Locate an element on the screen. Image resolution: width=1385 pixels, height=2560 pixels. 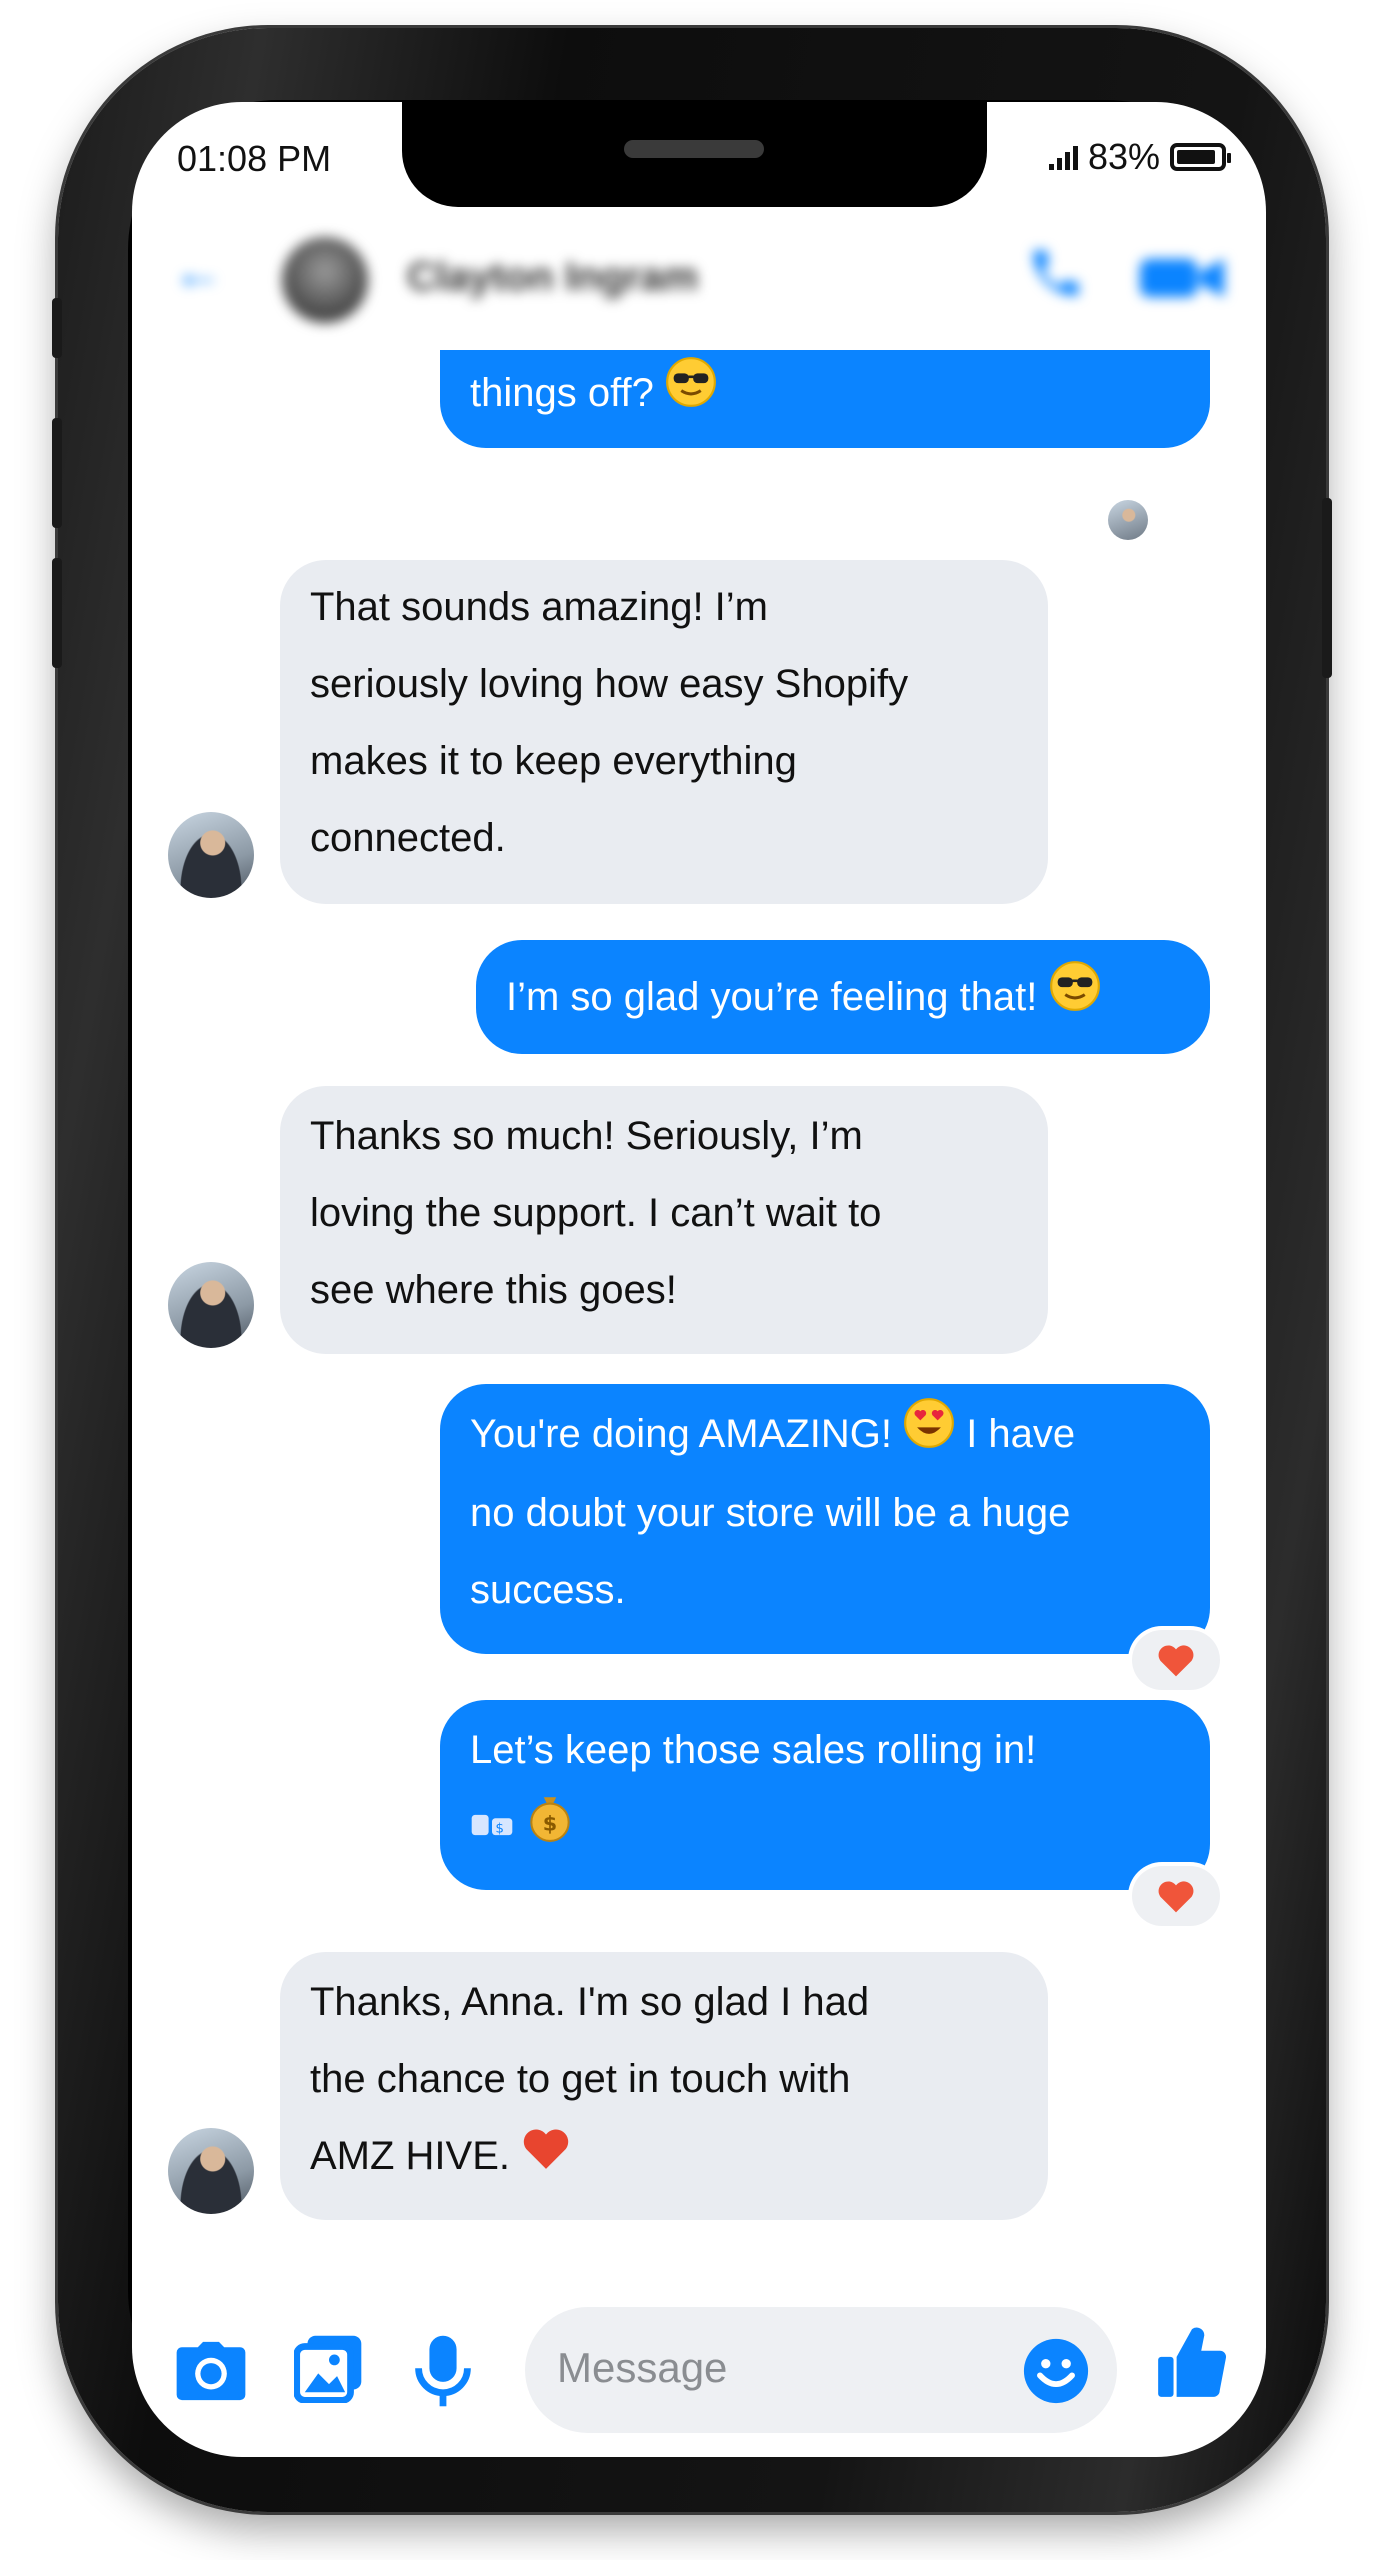
message-line: You're doing AMAZING! I have is located at coordinates (825, 1435).